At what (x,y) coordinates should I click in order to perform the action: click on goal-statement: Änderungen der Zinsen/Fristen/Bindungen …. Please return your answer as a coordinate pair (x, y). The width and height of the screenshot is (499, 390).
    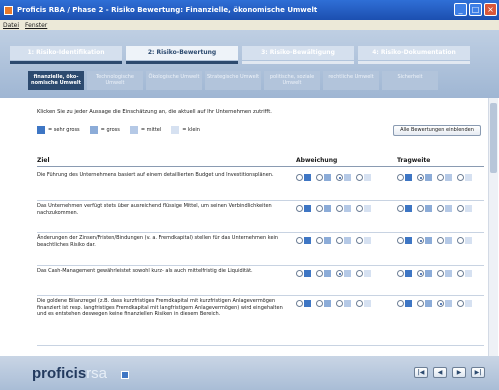
    Looking at the image, I should click on (158, 241).